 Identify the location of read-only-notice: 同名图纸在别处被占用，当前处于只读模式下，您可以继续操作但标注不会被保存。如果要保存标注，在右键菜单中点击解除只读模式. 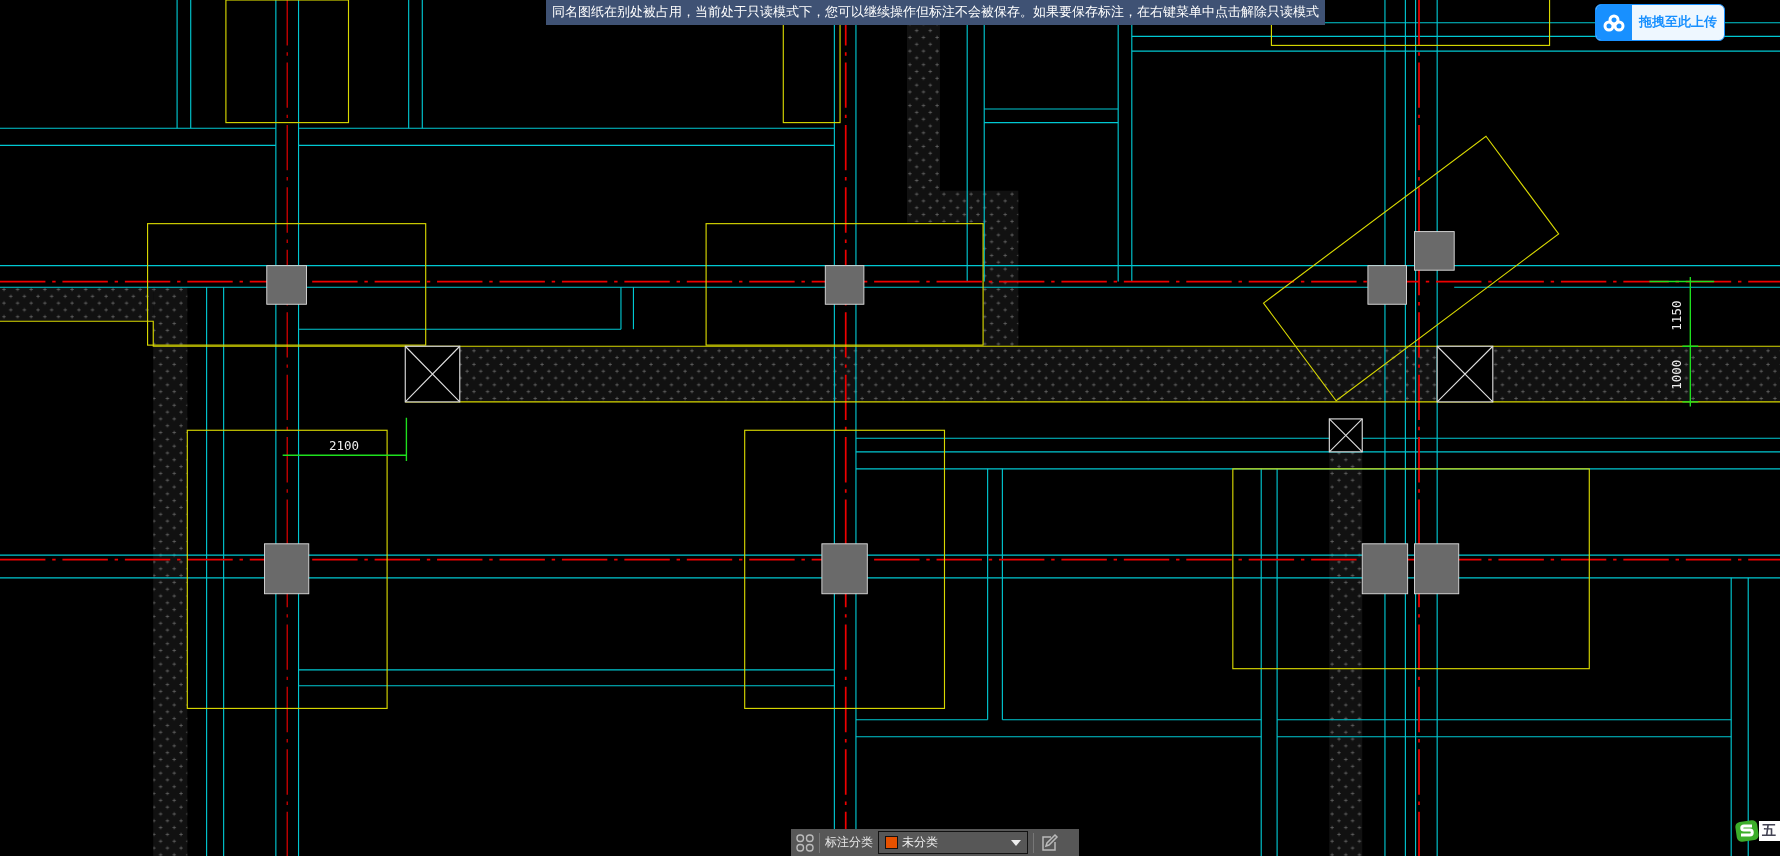
(935, 12).